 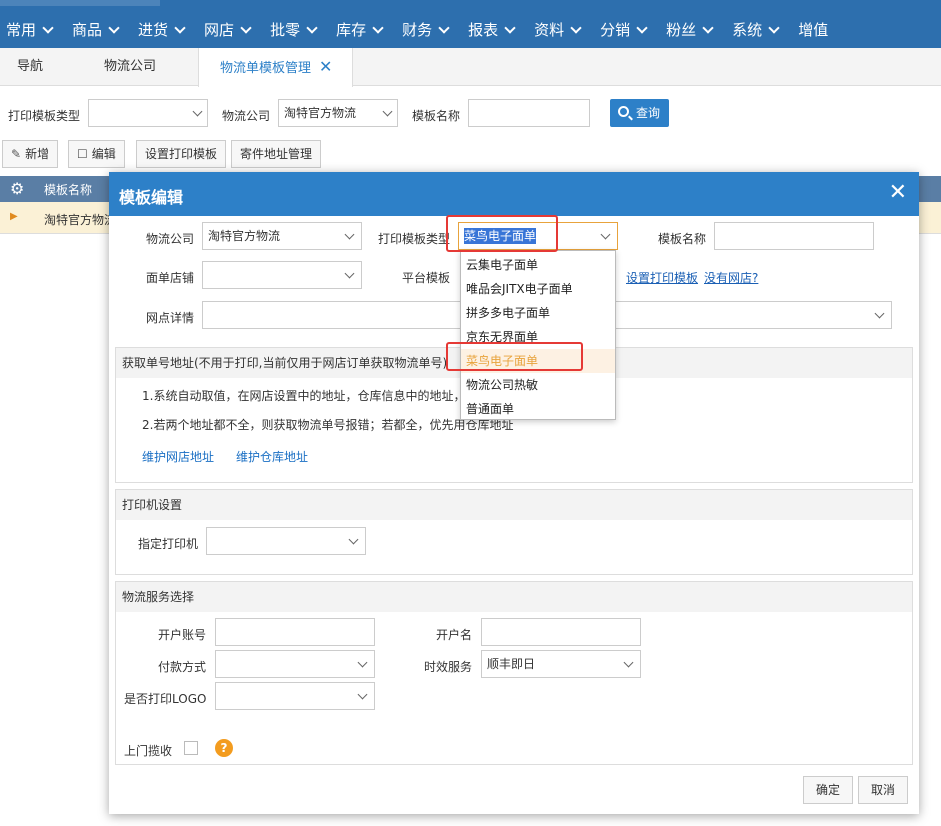 I want to click on dropdown-option: 唯品会JITX电子面单, so click(x=538, y=289).